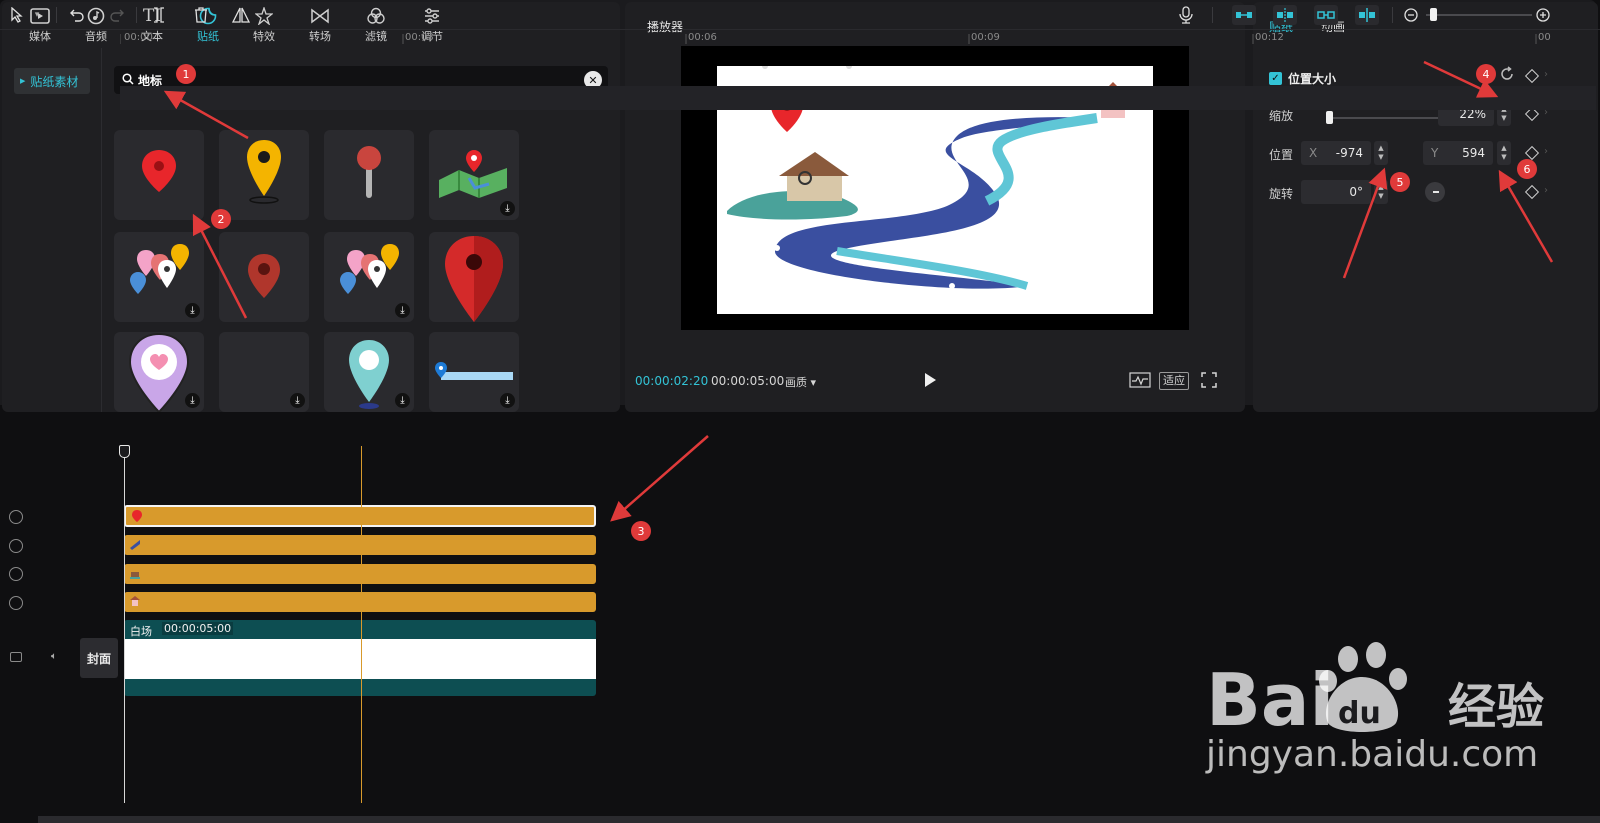 The image size is (1600, 823). Describe the element at coordinates (1504, 153) in the screenshot. I see `position-y-stepper: ▲ ▼` at that location.